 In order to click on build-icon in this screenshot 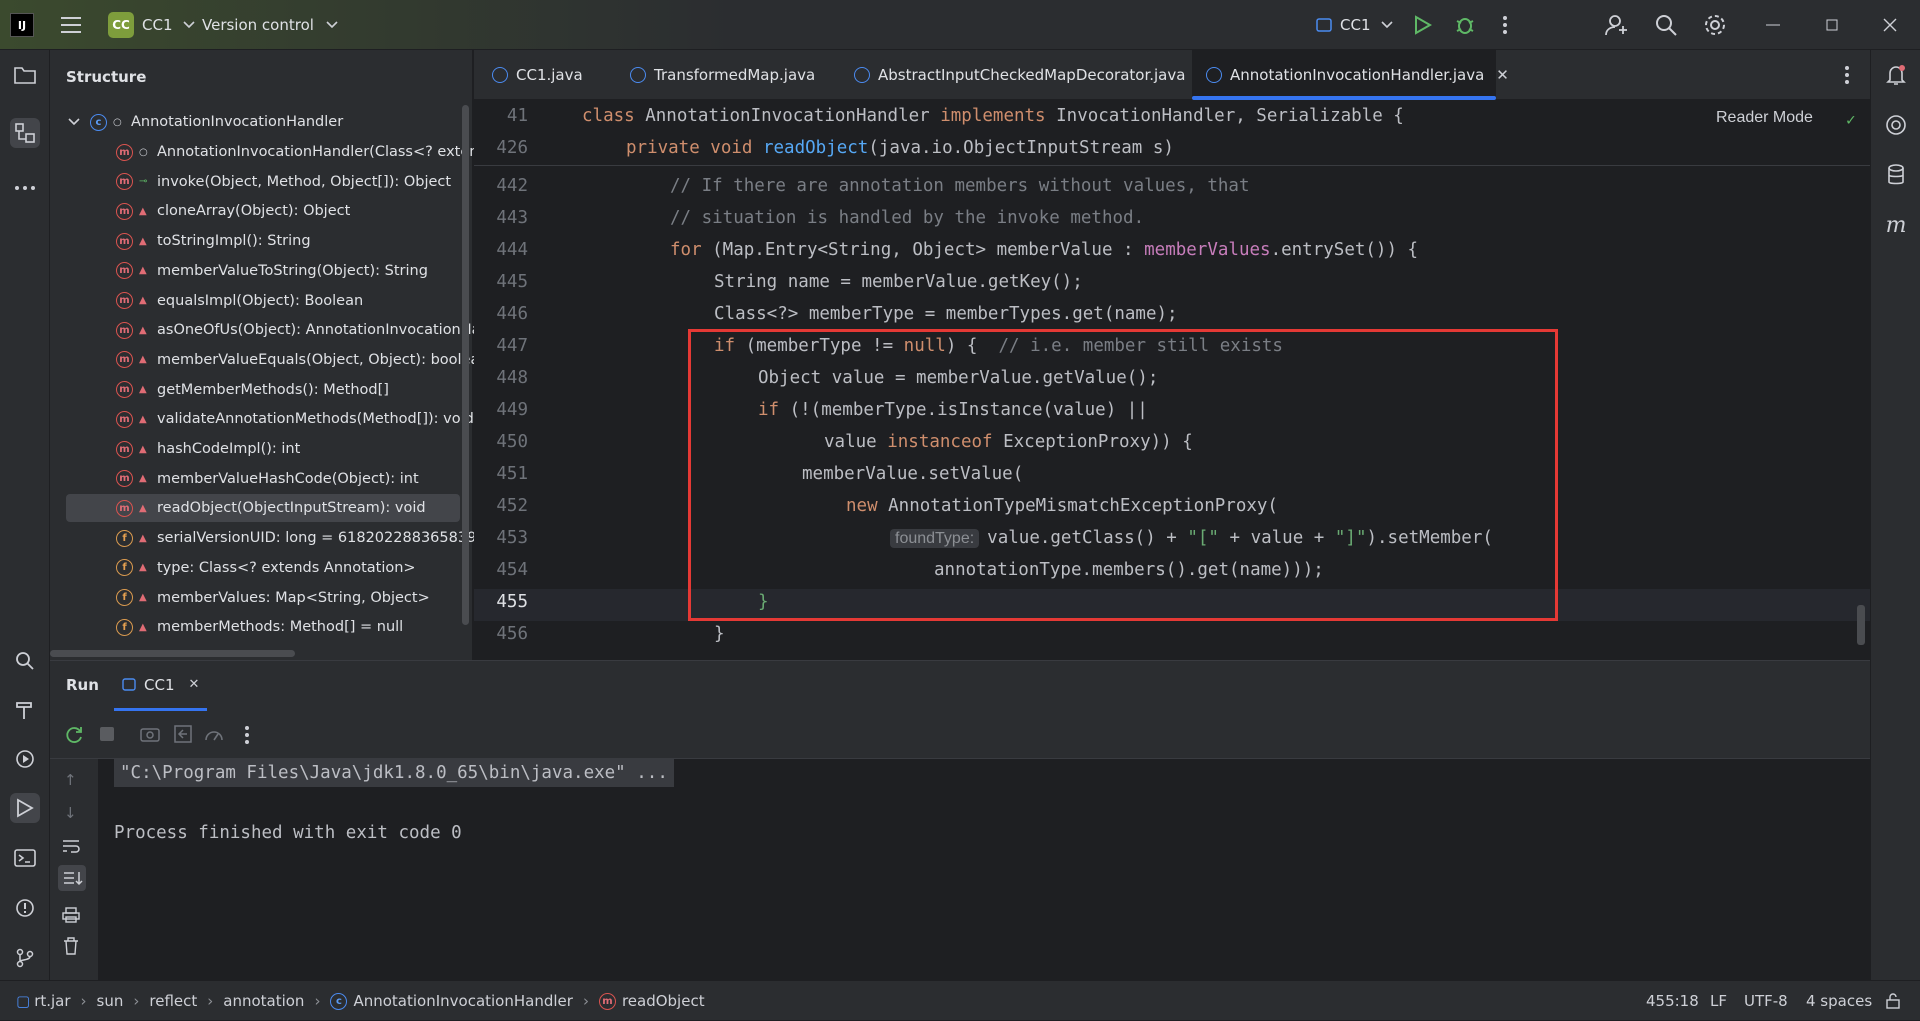, I will do `click(25, 710)`.